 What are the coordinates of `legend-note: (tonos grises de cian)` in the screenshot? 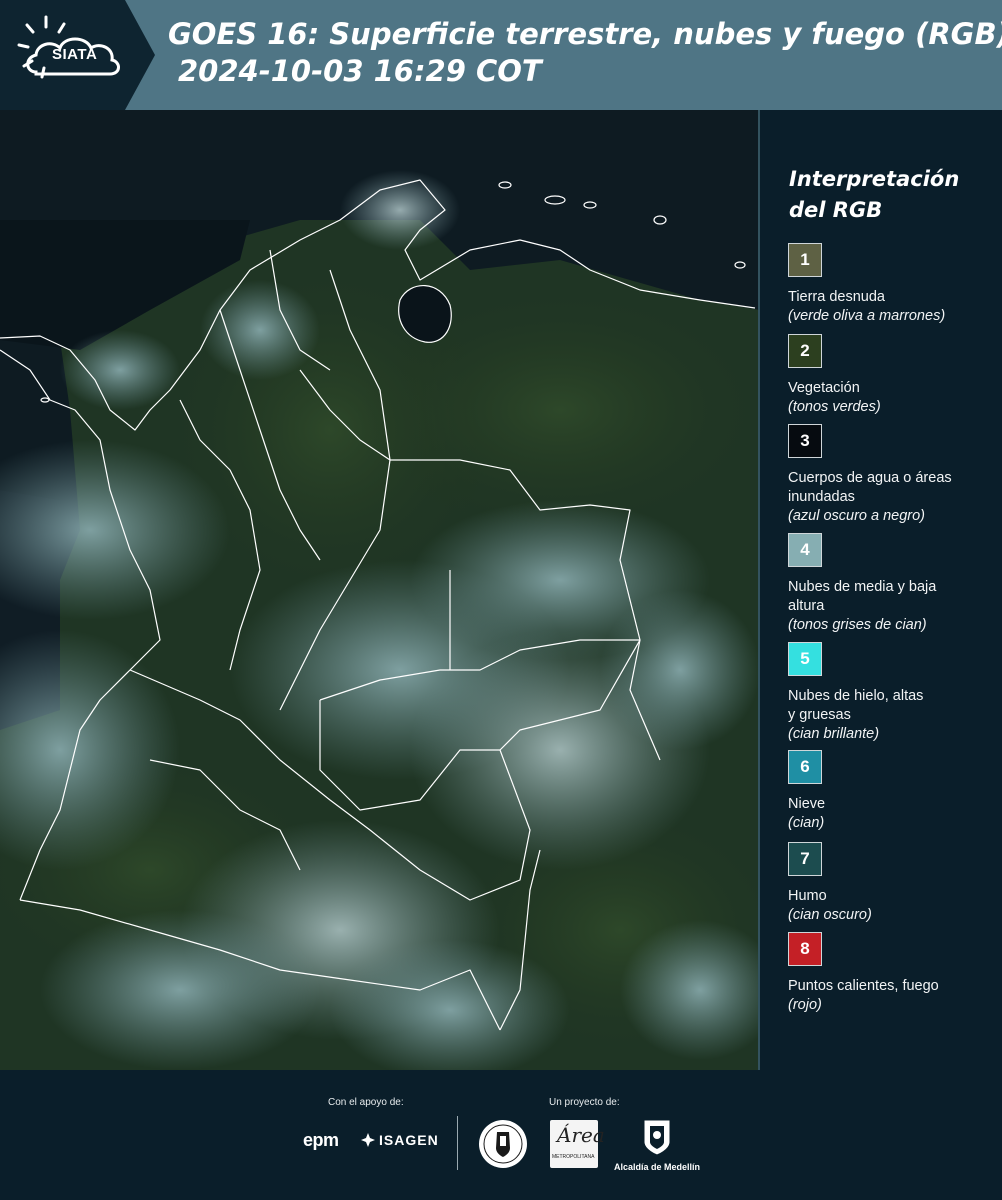 It's located at (857, 625).